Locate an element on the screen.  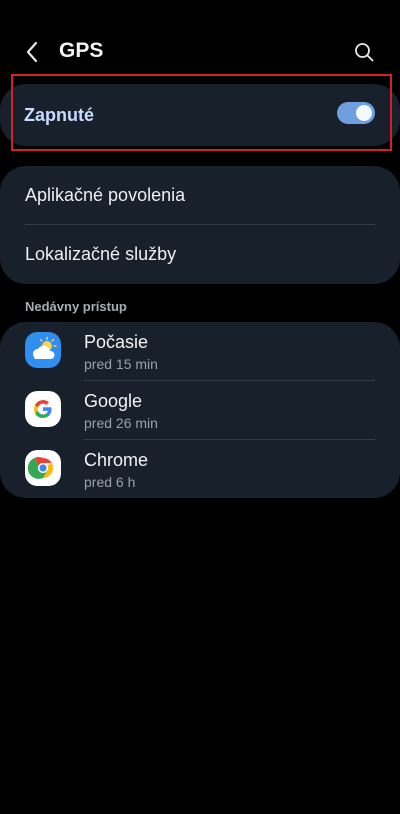
list-item-chrome: Chrome pred 6 h is located at coordinates (200, 469).